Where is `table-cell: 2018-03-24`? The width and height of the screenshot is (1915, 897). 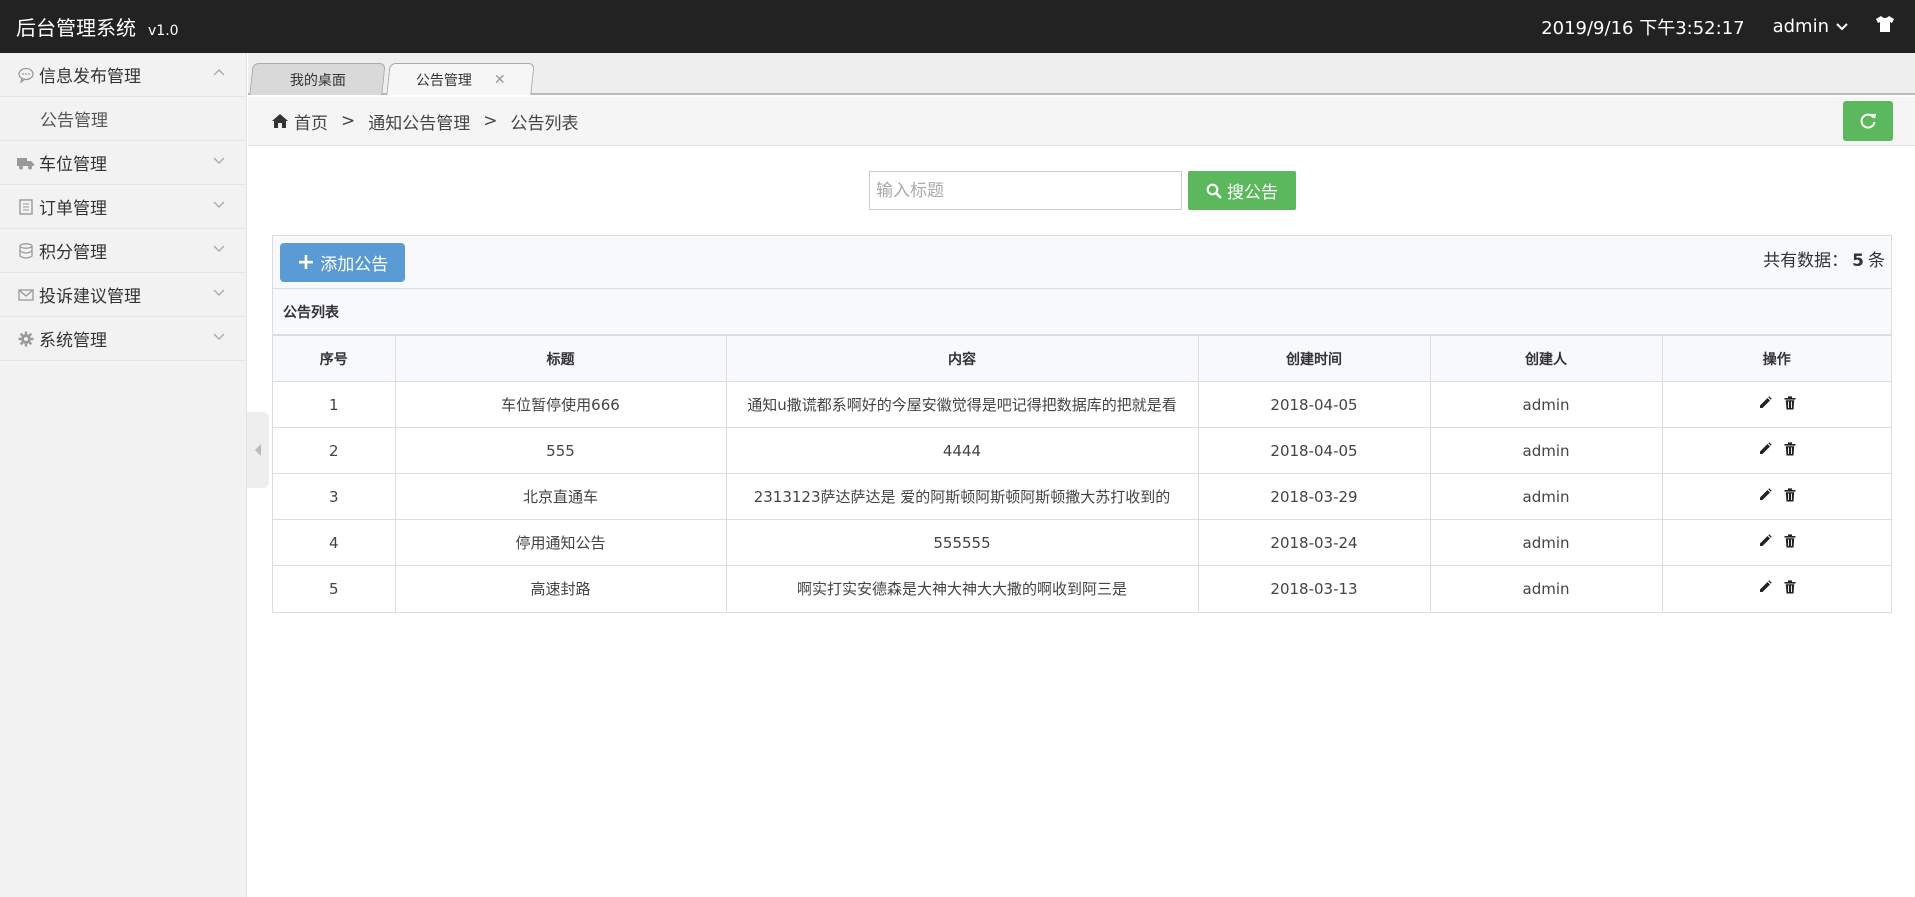 table-cell: 2018-03-24 is located at coordinates (1314, 542).